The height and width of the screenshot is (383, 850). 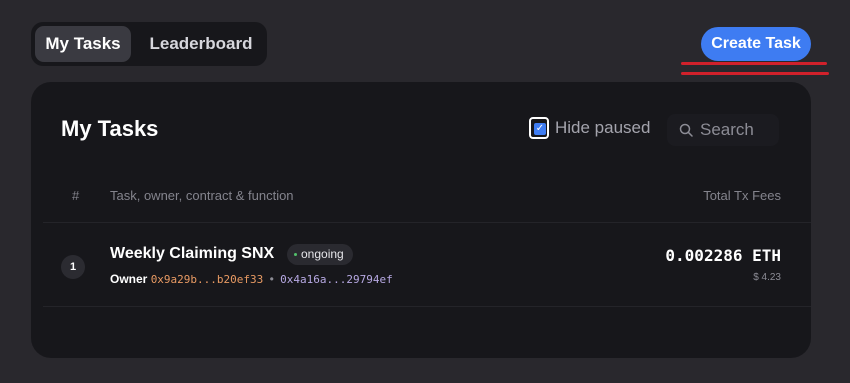 I want to click on total-fee-eth: 0.002286 ETH, so click(x=723, y=255).